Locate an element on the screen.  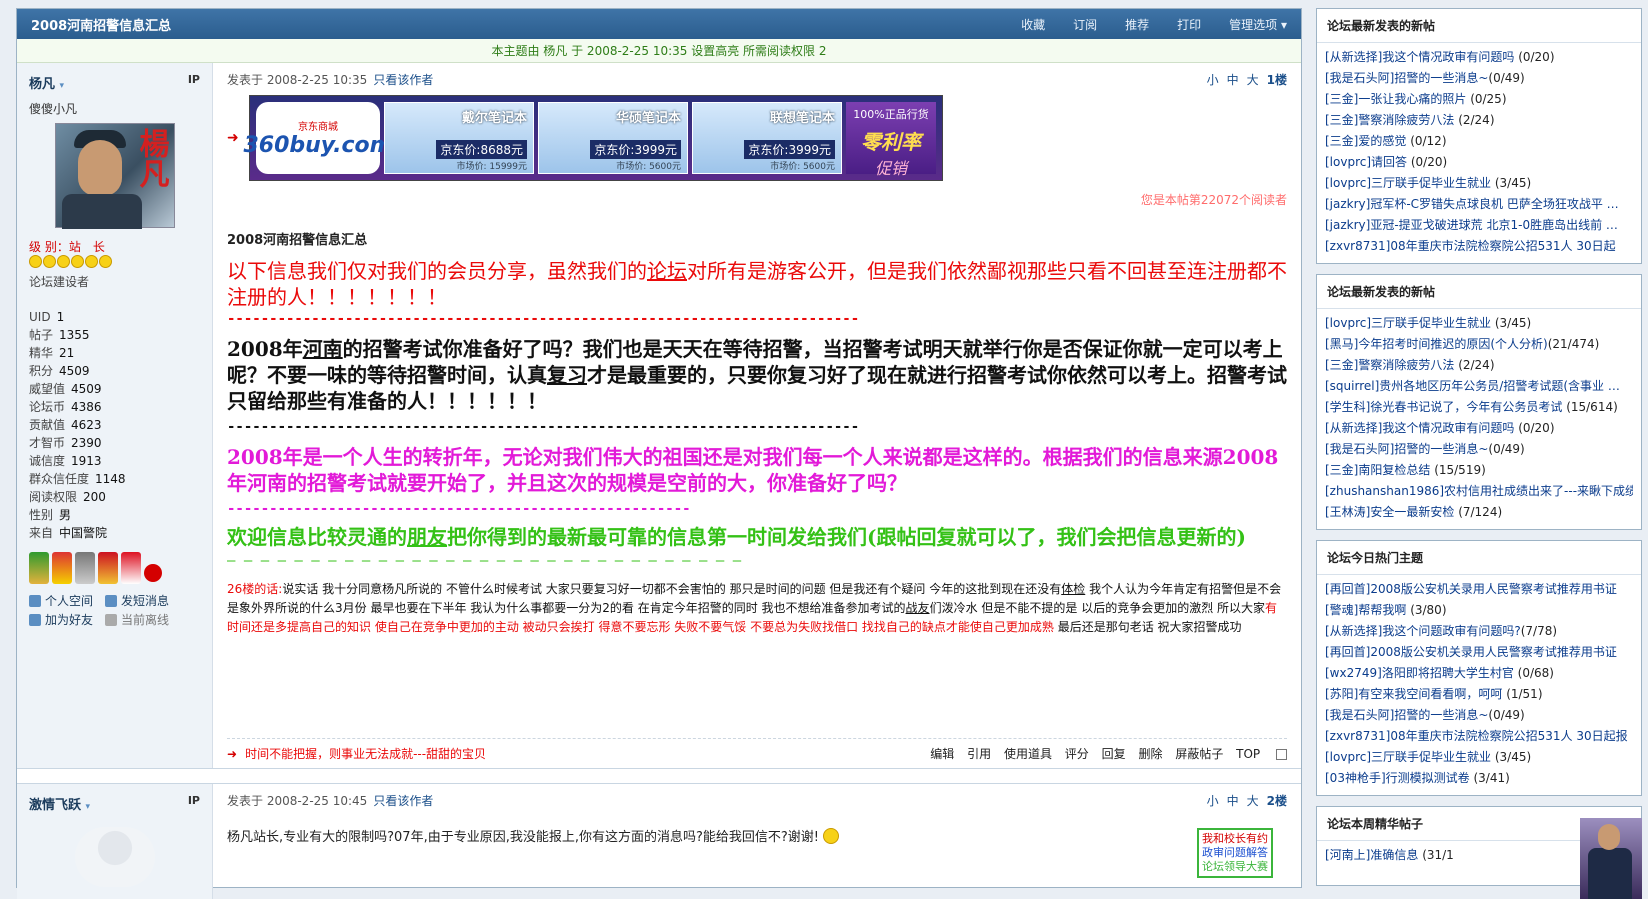
ad-item-lenovo: 联想笔记本 京东价:3999元 市场价: 5600元 is located at coordinates (767, 138).